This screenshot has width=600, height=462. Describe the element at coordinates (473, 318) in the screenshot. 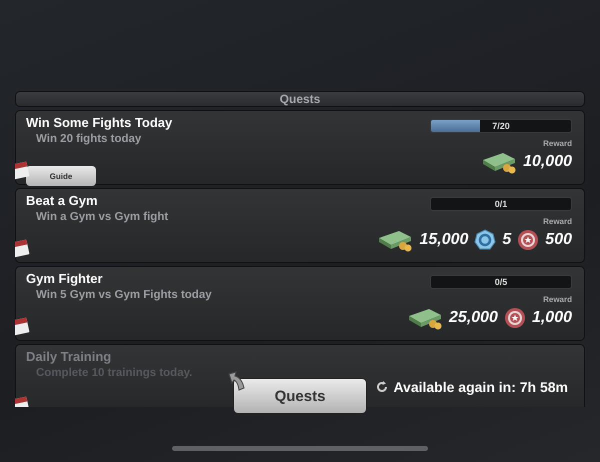

I see `reward-amount: 25,000` at that location.